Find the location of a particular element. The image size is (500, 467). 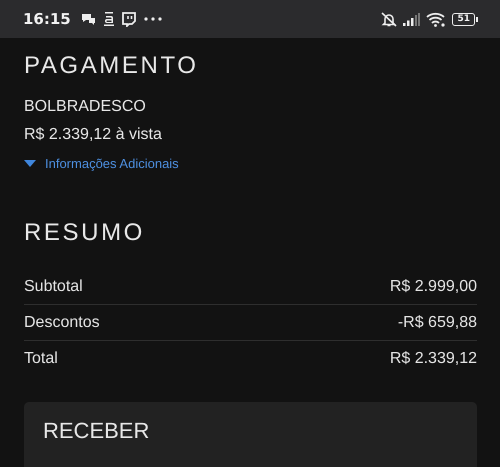

signal-icon is located at coordinates (411, 19).